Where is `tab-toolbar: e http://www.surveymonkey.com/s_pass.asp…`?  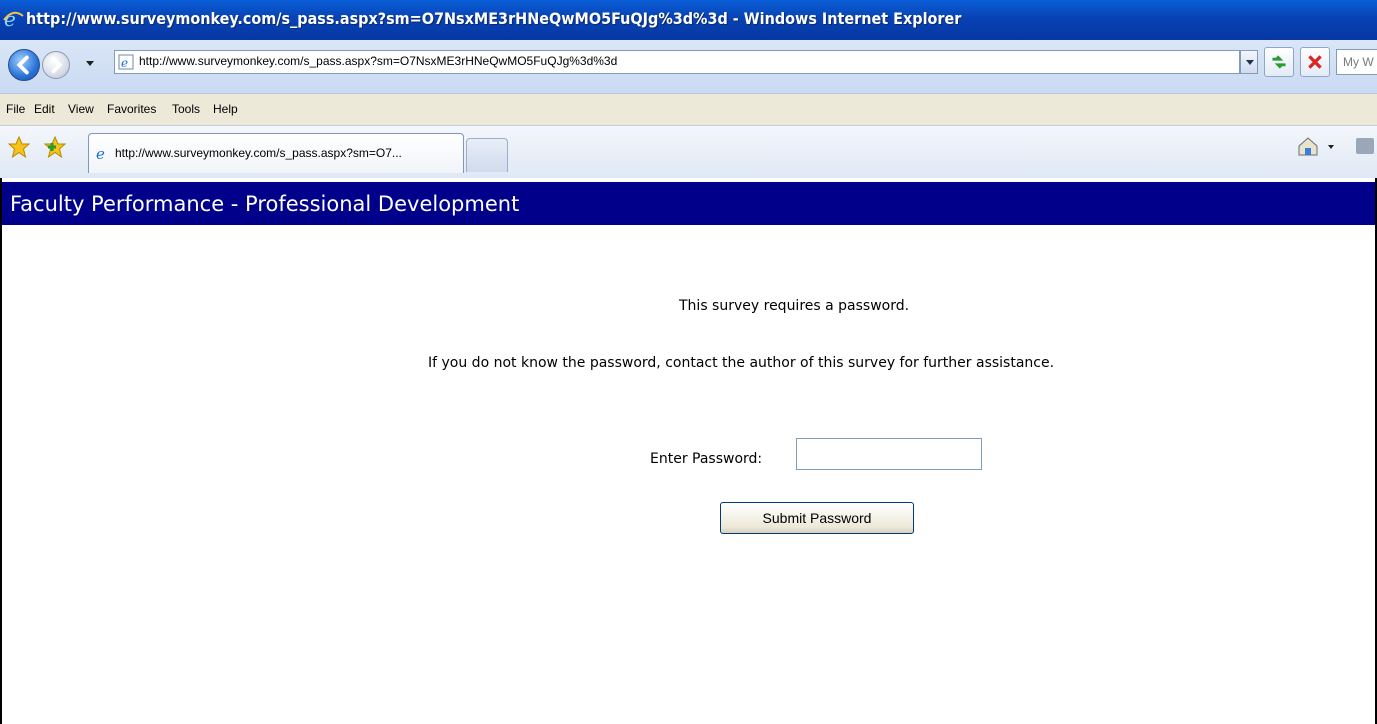 tab-toolbar: e http://www.surveymonkey.com/s_pass.asp… is located at coordinates (688, 151).